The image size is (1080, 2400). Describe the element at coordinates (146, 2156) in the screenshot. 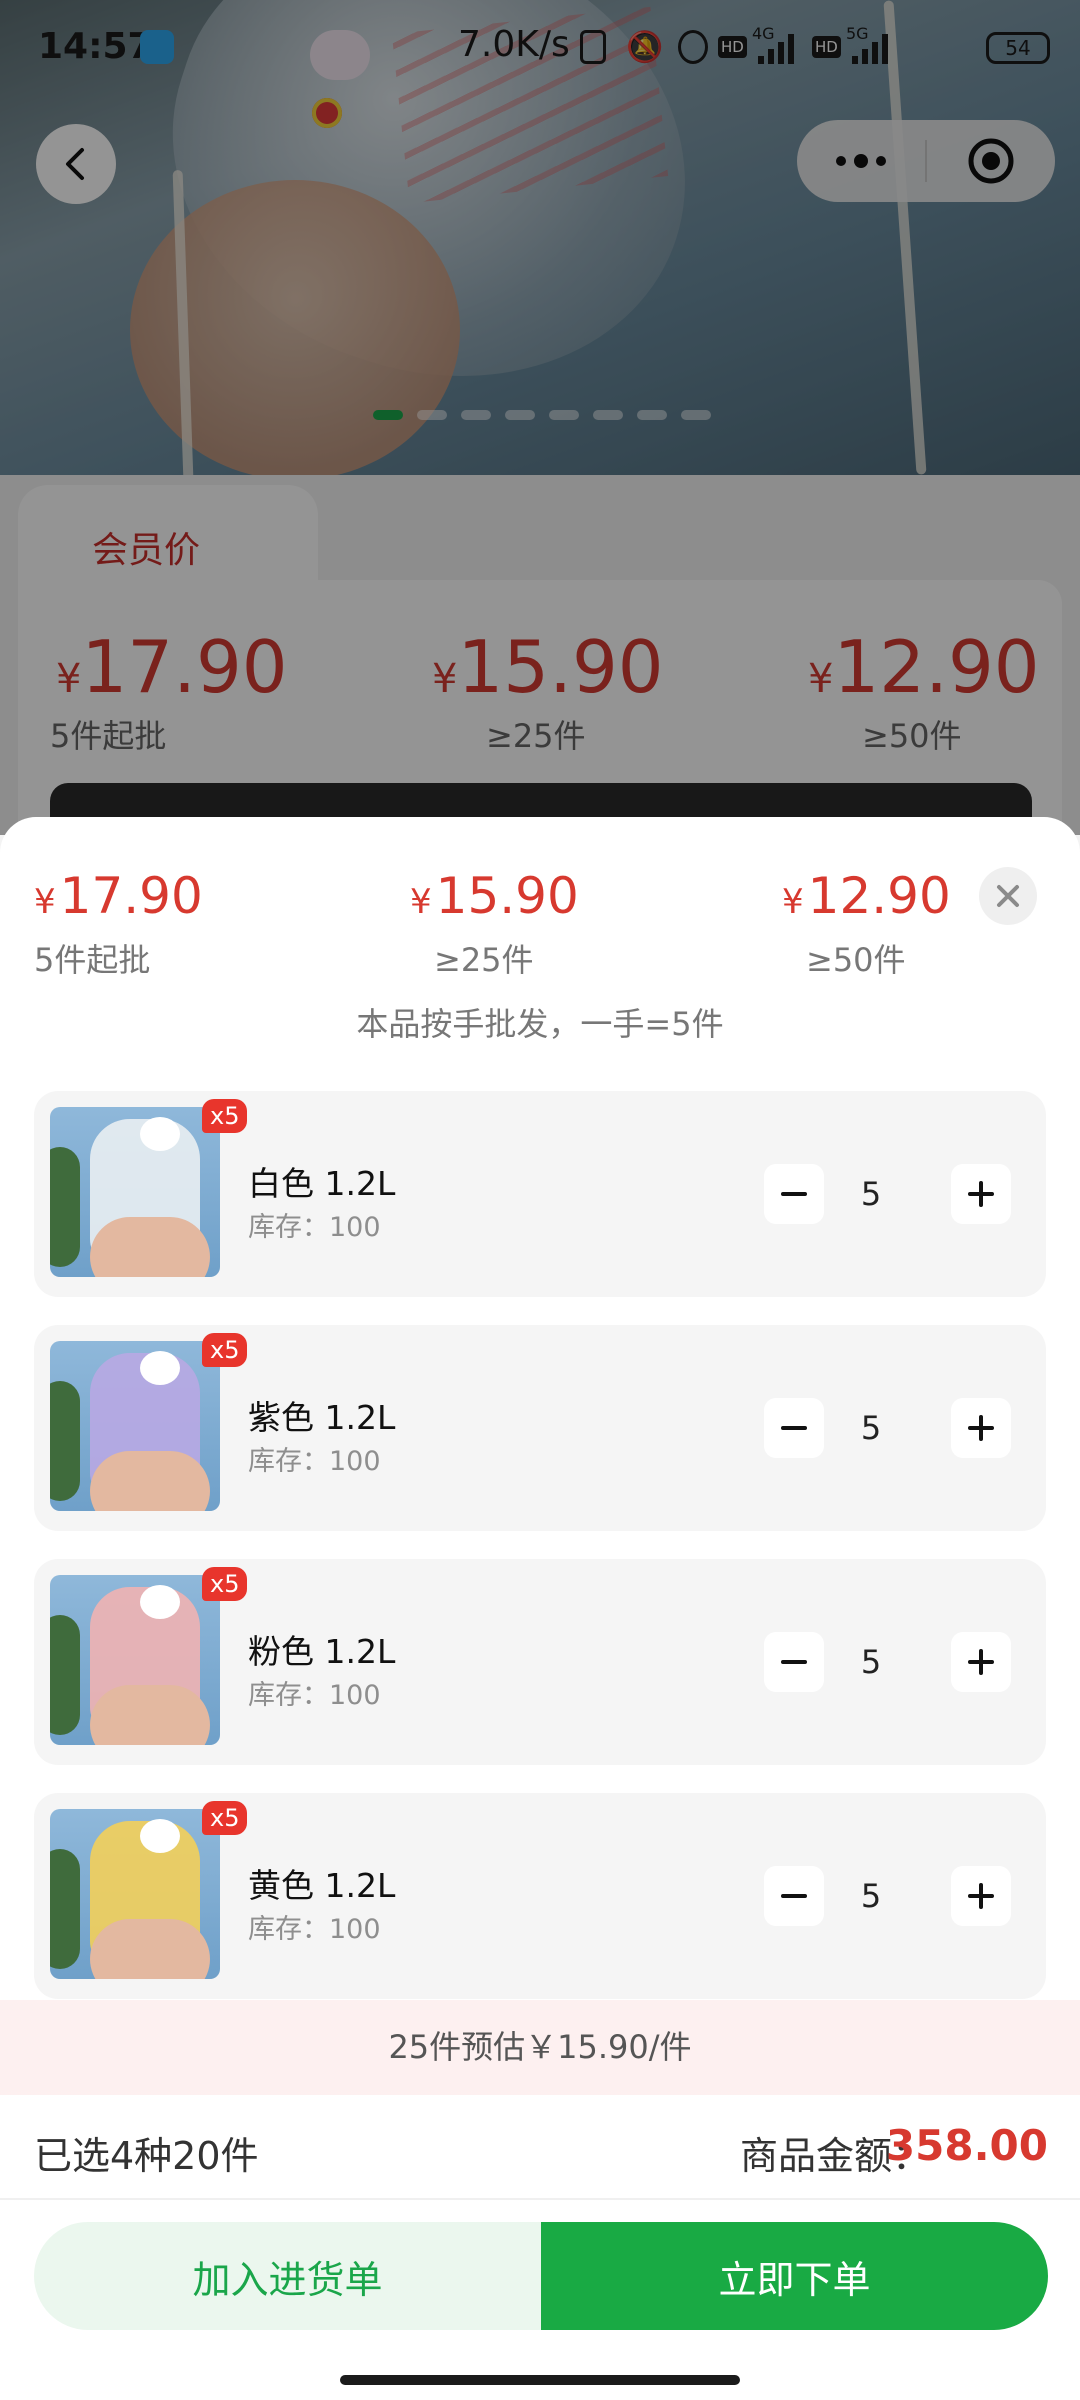

I see `selected-summary: 已选4种20件` at that location.